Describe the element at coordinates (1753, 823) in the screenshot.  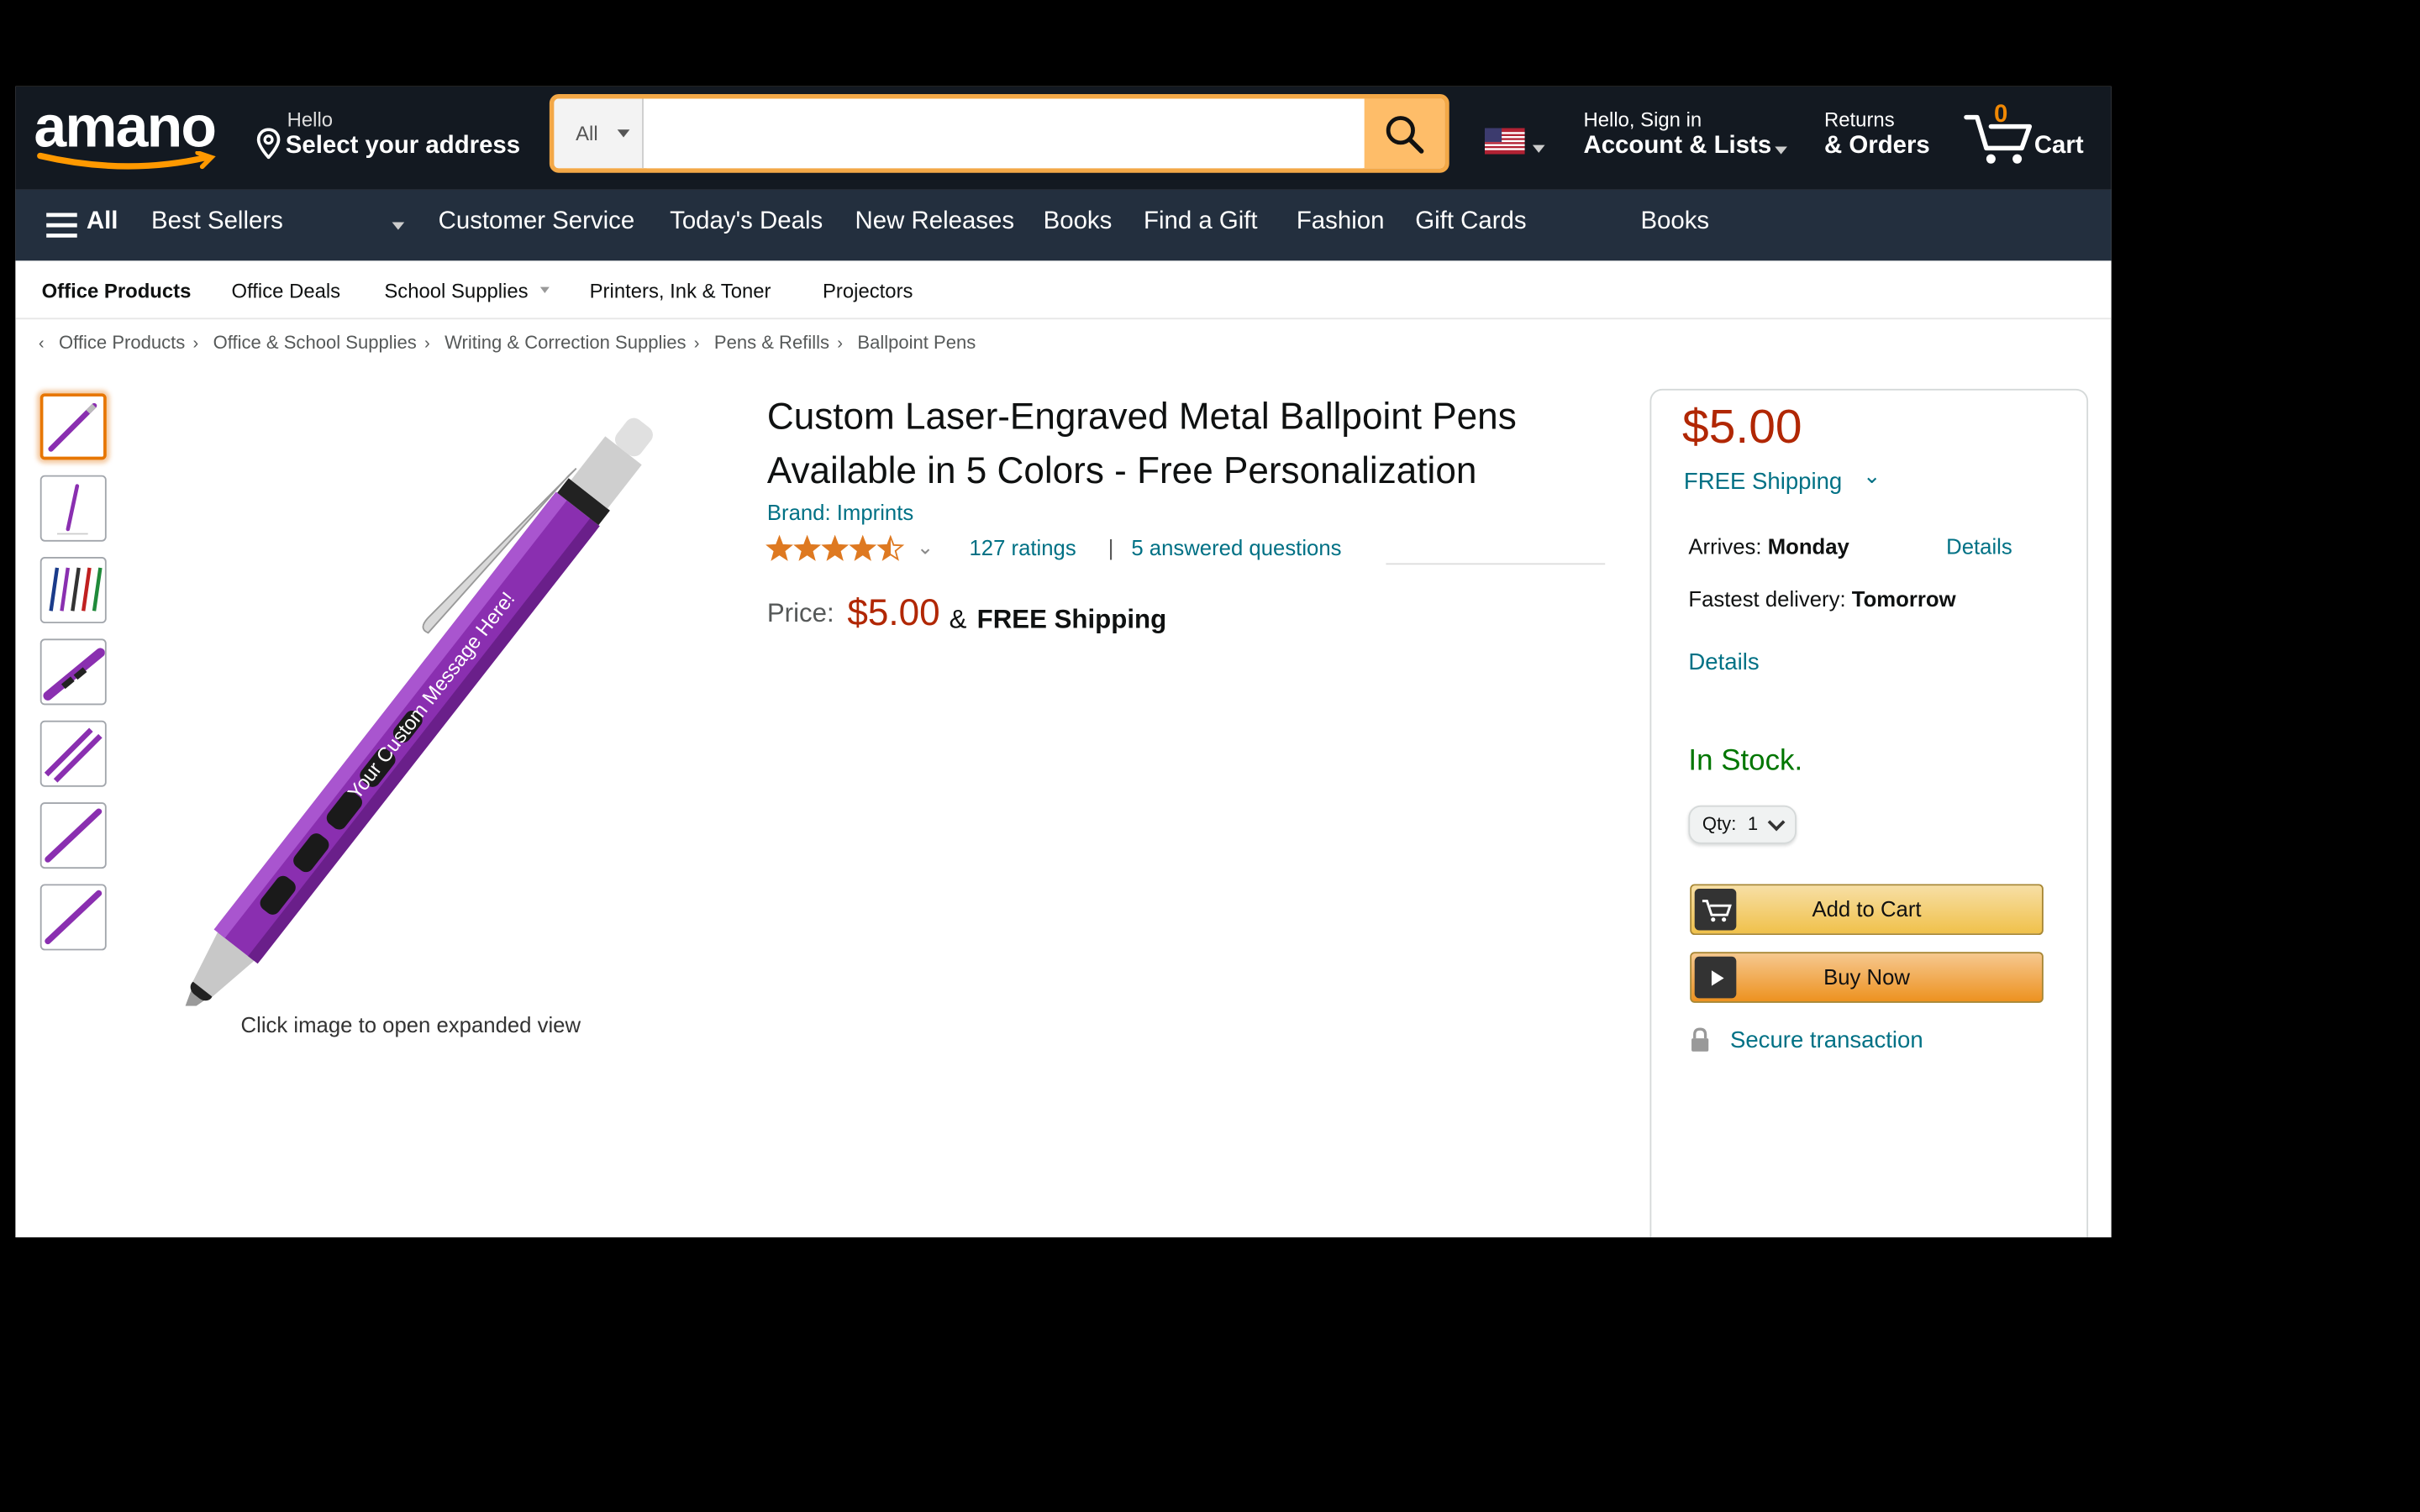
I see `qty-value: 1` at that location.